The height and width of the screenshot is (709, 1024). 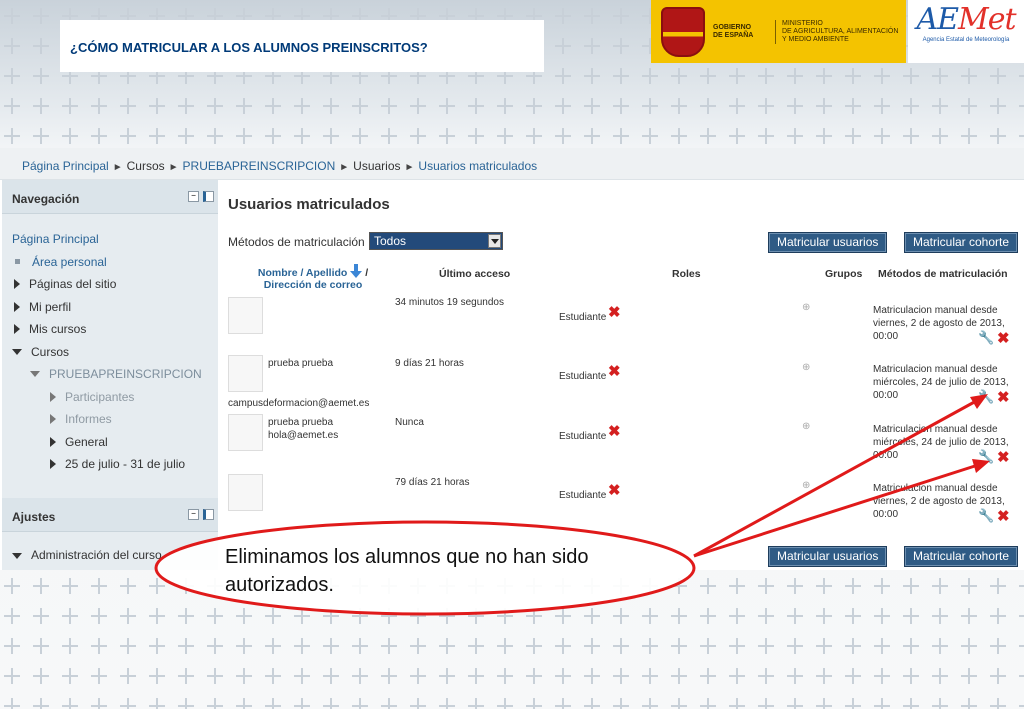 What do you see at coordinates (115, 239) in the screenshot?
I see `nav-item-home: Página Principal` at bounding box center [115, 239].